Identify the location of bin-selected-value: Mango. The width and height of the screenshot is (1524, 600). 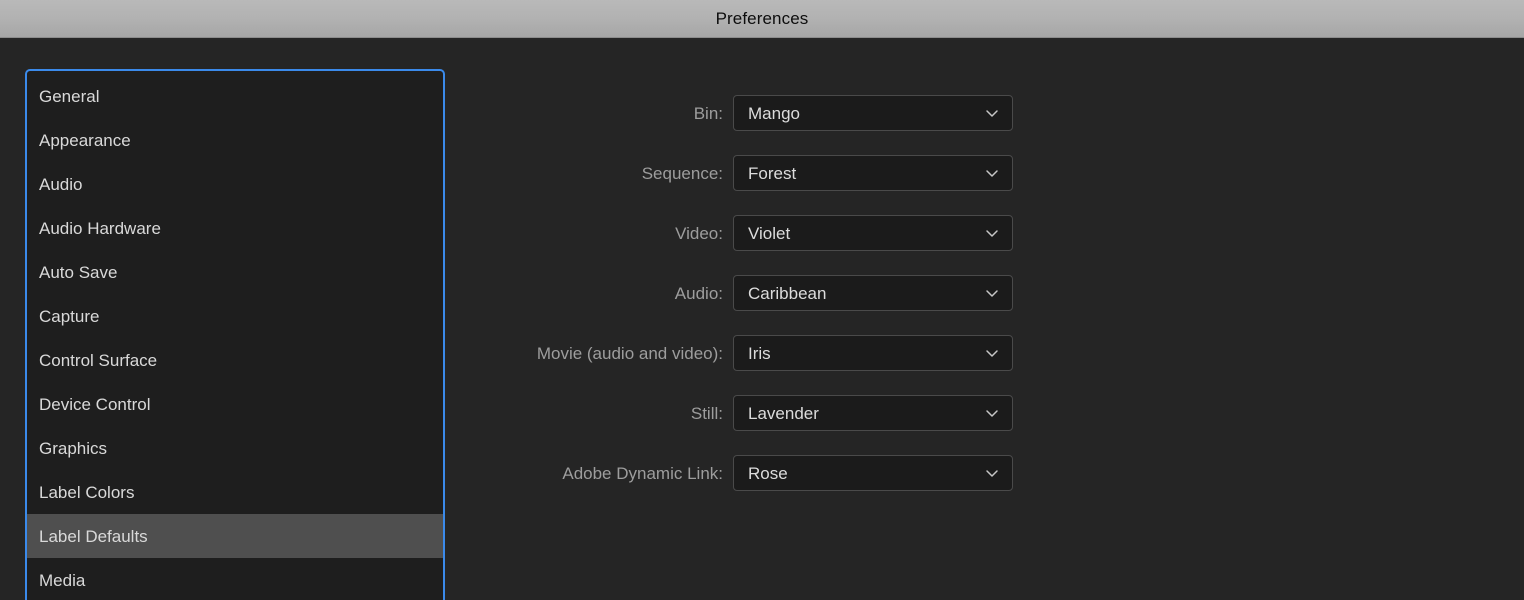
(774, 113).